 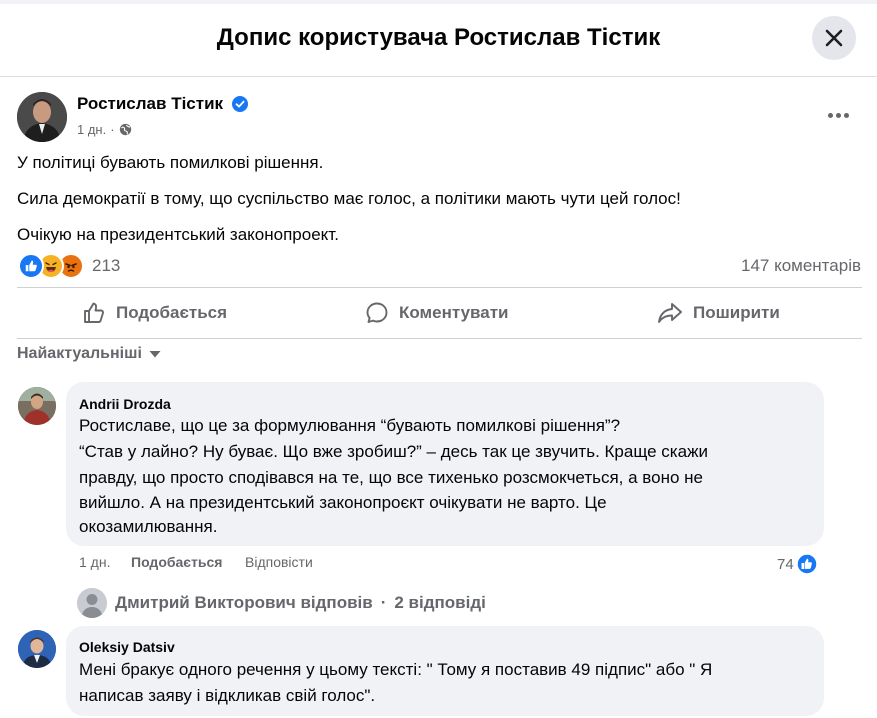 What do you see at coordinates (785, 564) in the screenshot?
I see `comment-like-count: 74` at bounding box center [785, 564].